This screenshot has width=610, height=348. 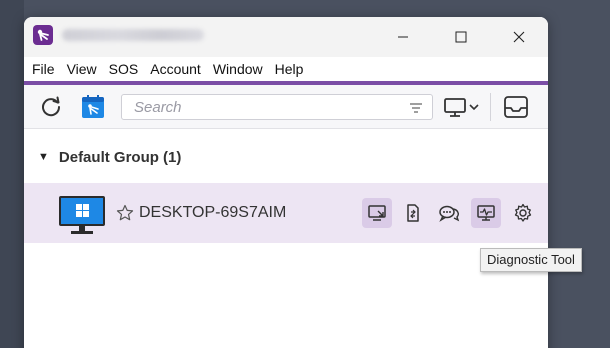 I want to click on toolbar, so click(x=286, y=107).